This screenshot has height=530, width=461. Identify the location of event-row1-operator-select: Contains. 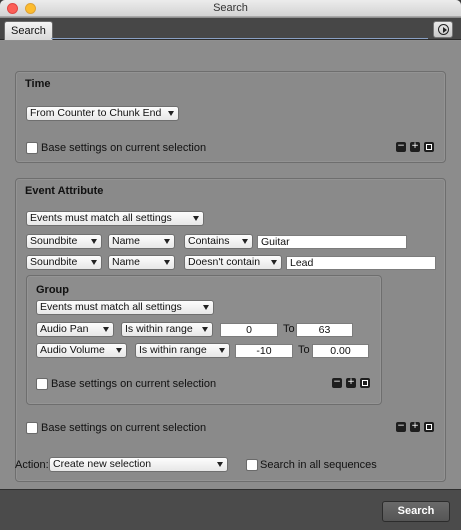
(218, 241).